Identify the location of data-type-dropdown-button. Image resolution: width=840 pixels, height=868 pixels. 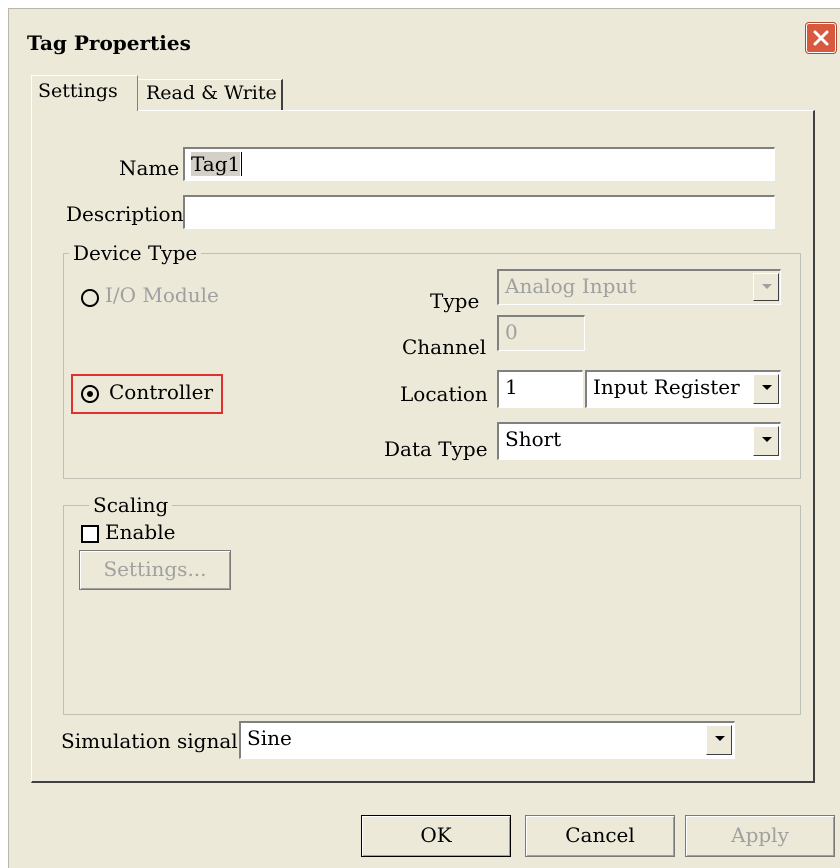
(766, 441).